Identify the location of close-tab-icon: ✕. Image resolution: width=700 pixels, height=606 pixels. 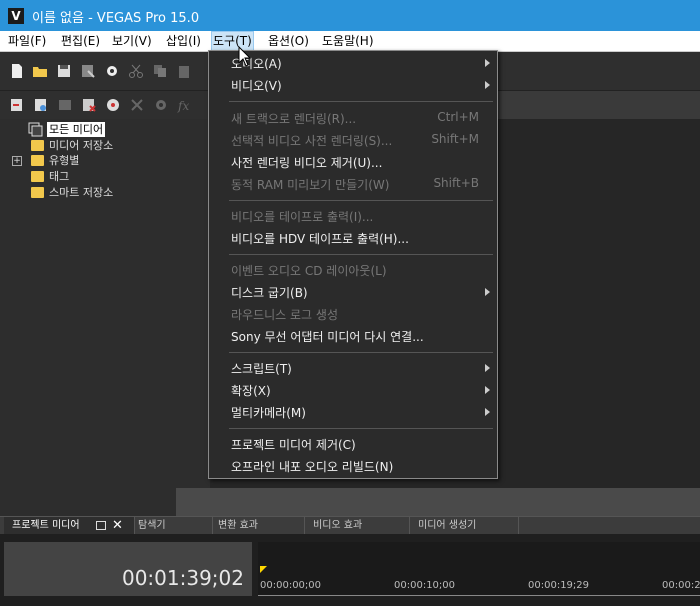
(117, 525).